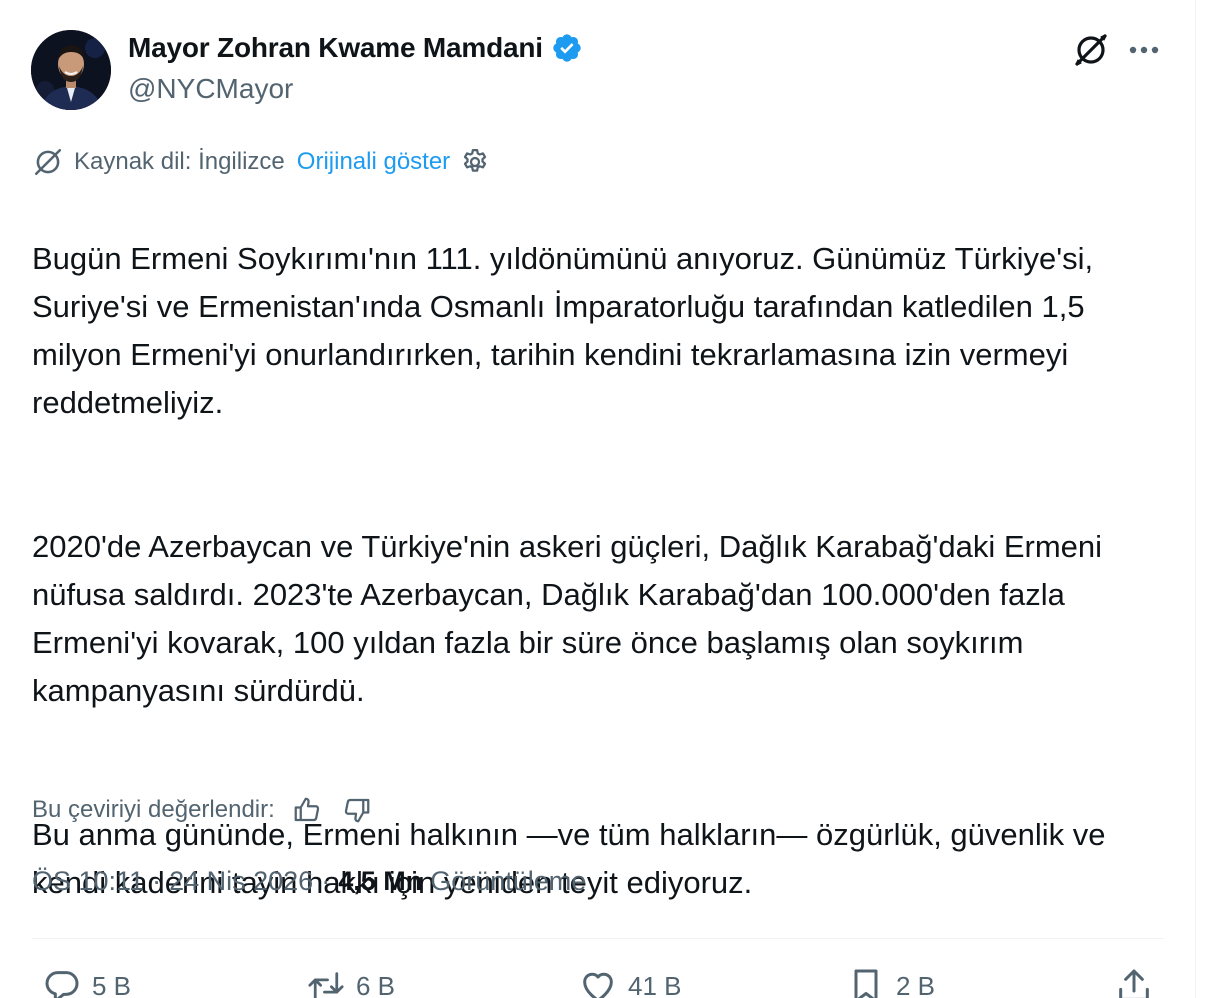 Image resolution: width=1220 pixels, height=998 pixels. I want to click on views-count: 4,5 Mn, so click(380, 881).